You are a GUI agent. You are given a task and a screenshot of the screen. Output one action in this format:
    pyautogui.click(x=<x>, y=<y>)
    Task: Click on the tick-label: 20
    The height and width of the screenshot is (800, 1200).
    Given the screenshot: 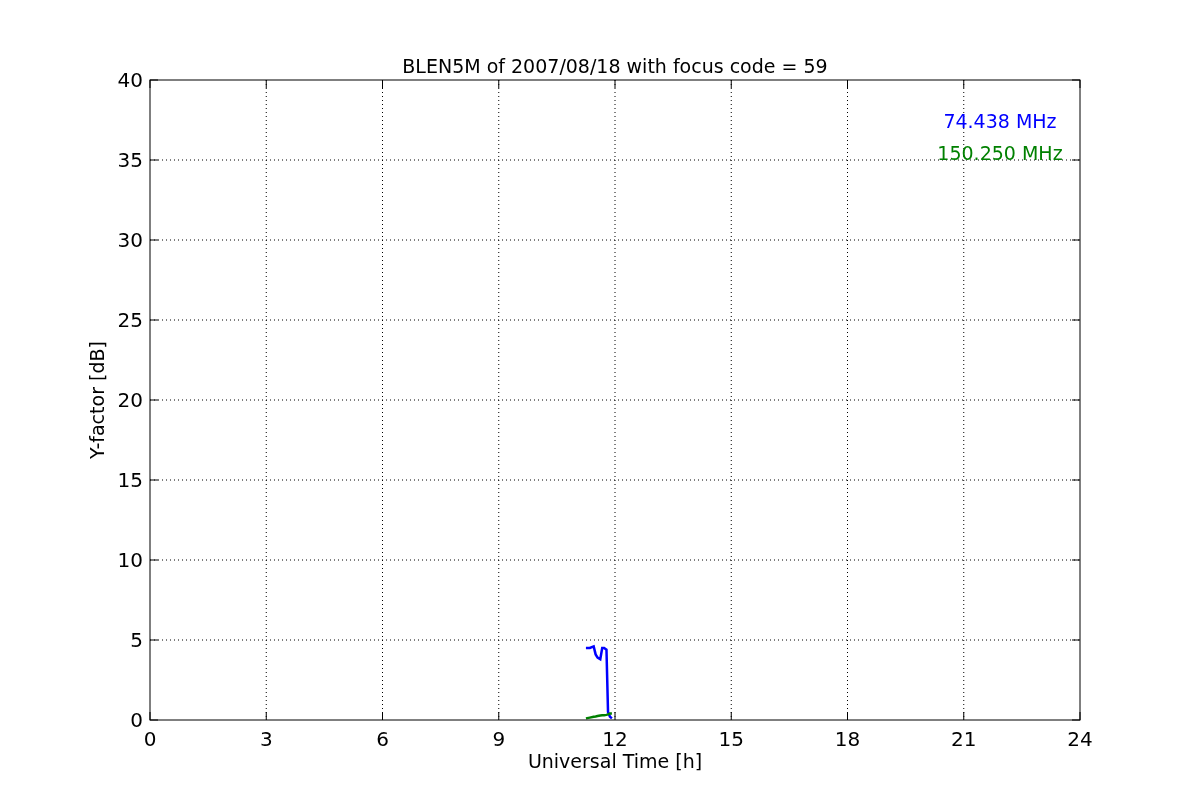 What is the action you would take?
    pyautogui.click(x=130, y=400)
    